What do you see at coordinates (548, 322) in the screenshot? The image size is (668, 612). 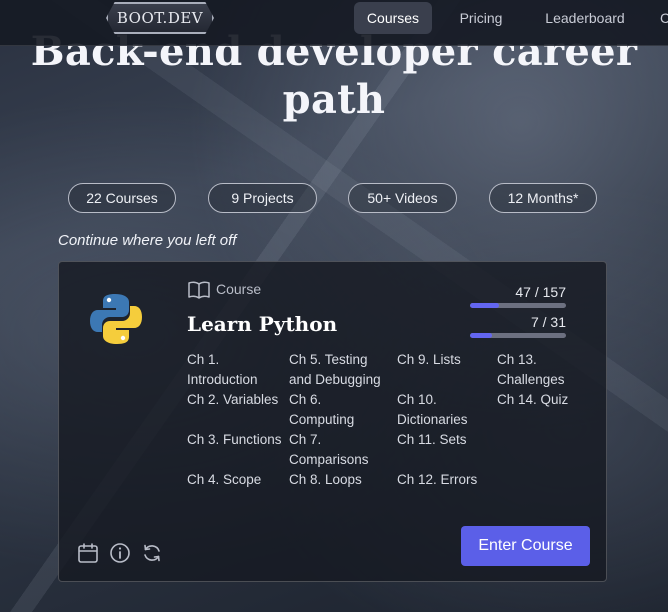 I see `chapters-progress-text: 7 / 31` at bounding box center [548, 322].